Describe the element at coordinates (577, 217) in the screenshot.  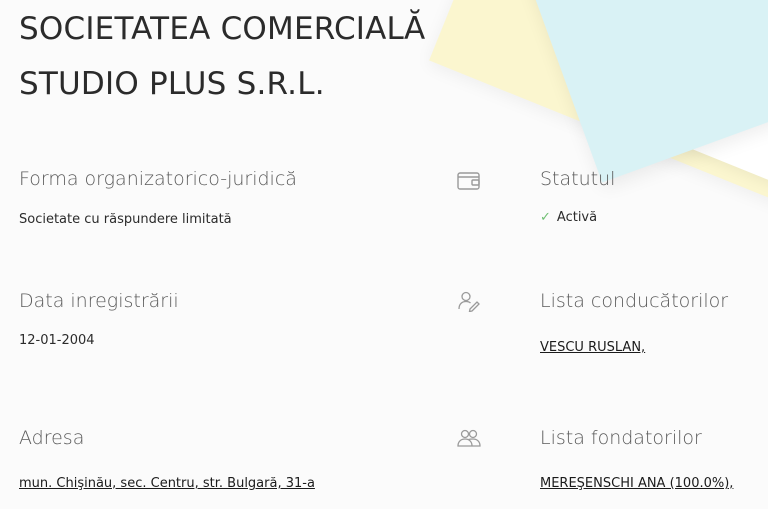
I see `status-value: Activă` at that location.